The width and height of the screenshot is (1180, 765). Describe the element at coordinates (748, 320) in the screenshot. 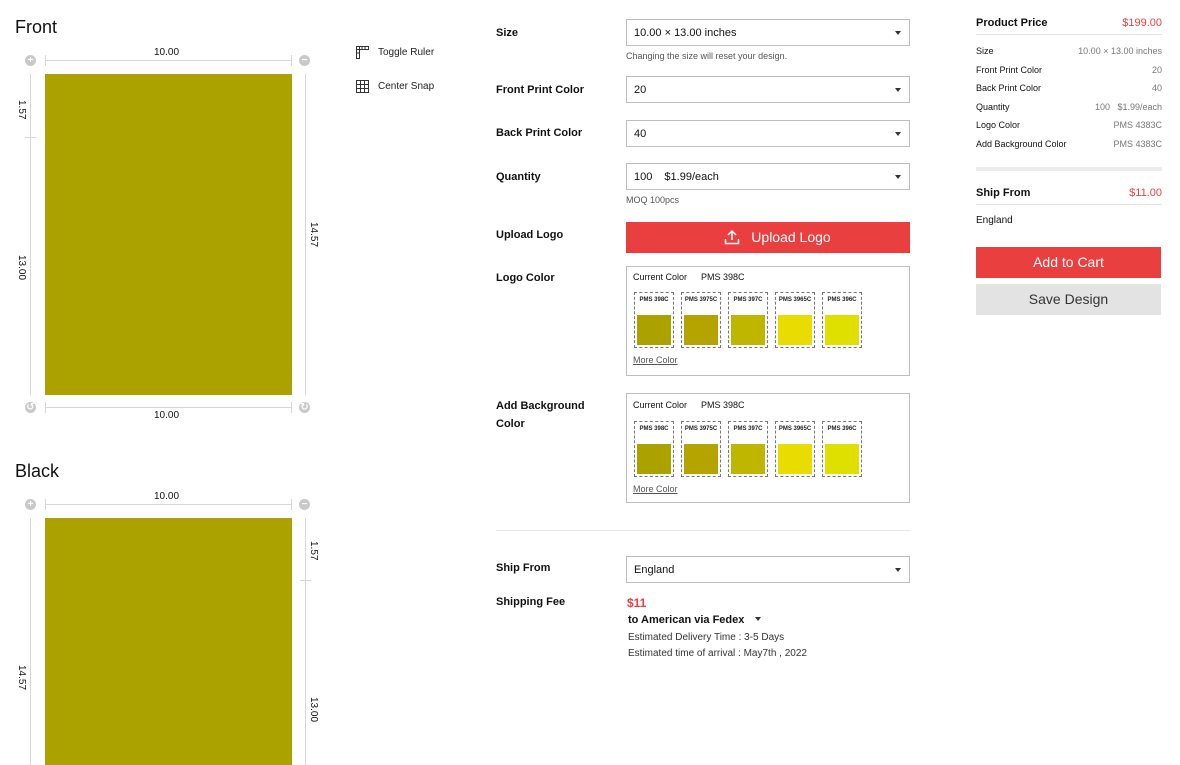

I see `logo-swatch: PMS 397C` at that location.